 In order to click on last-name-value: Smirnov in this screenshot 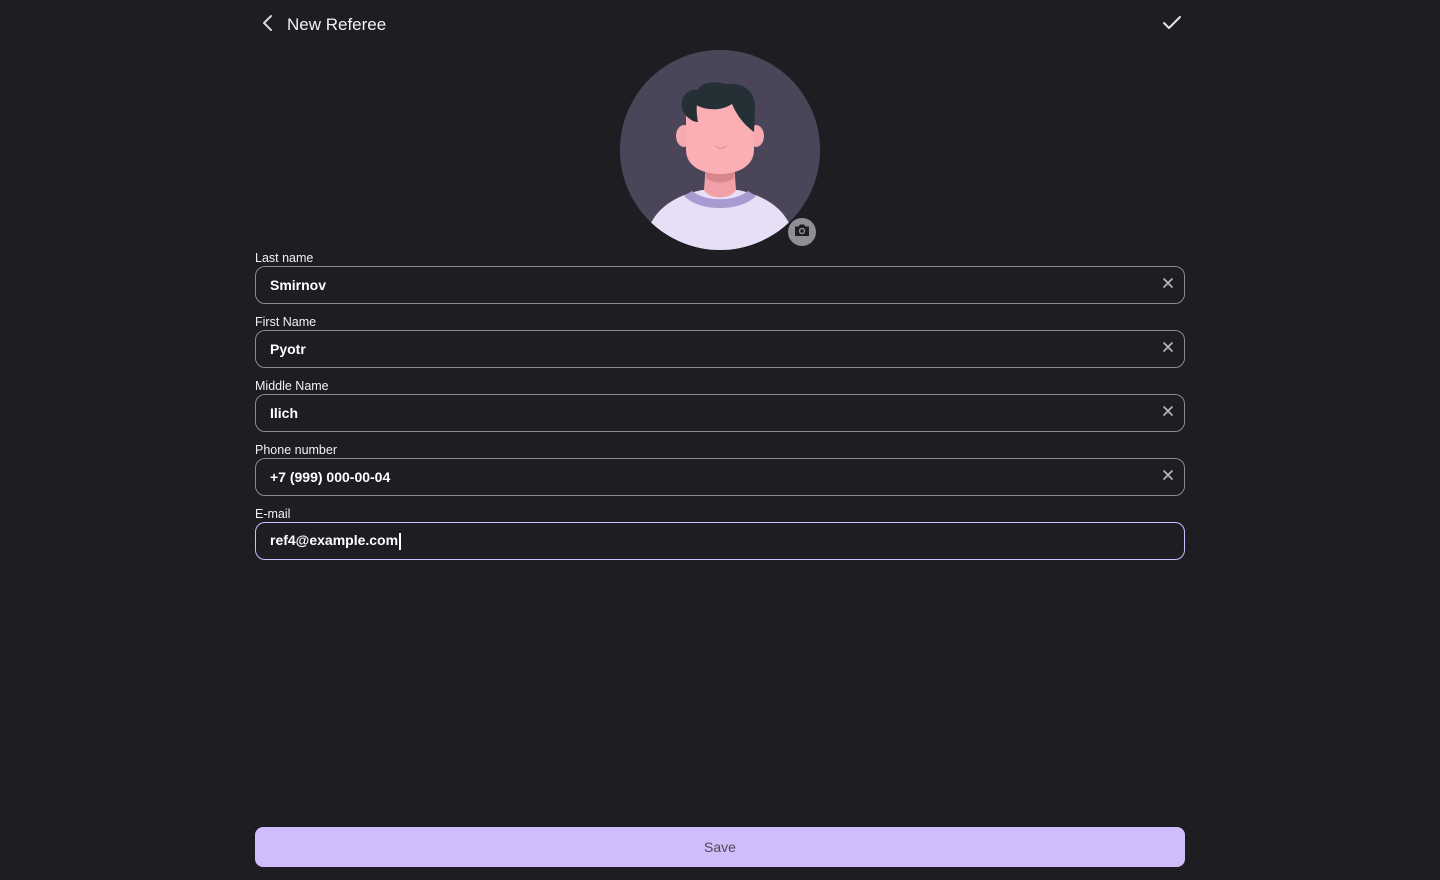, I will do `click(298, 285)`.